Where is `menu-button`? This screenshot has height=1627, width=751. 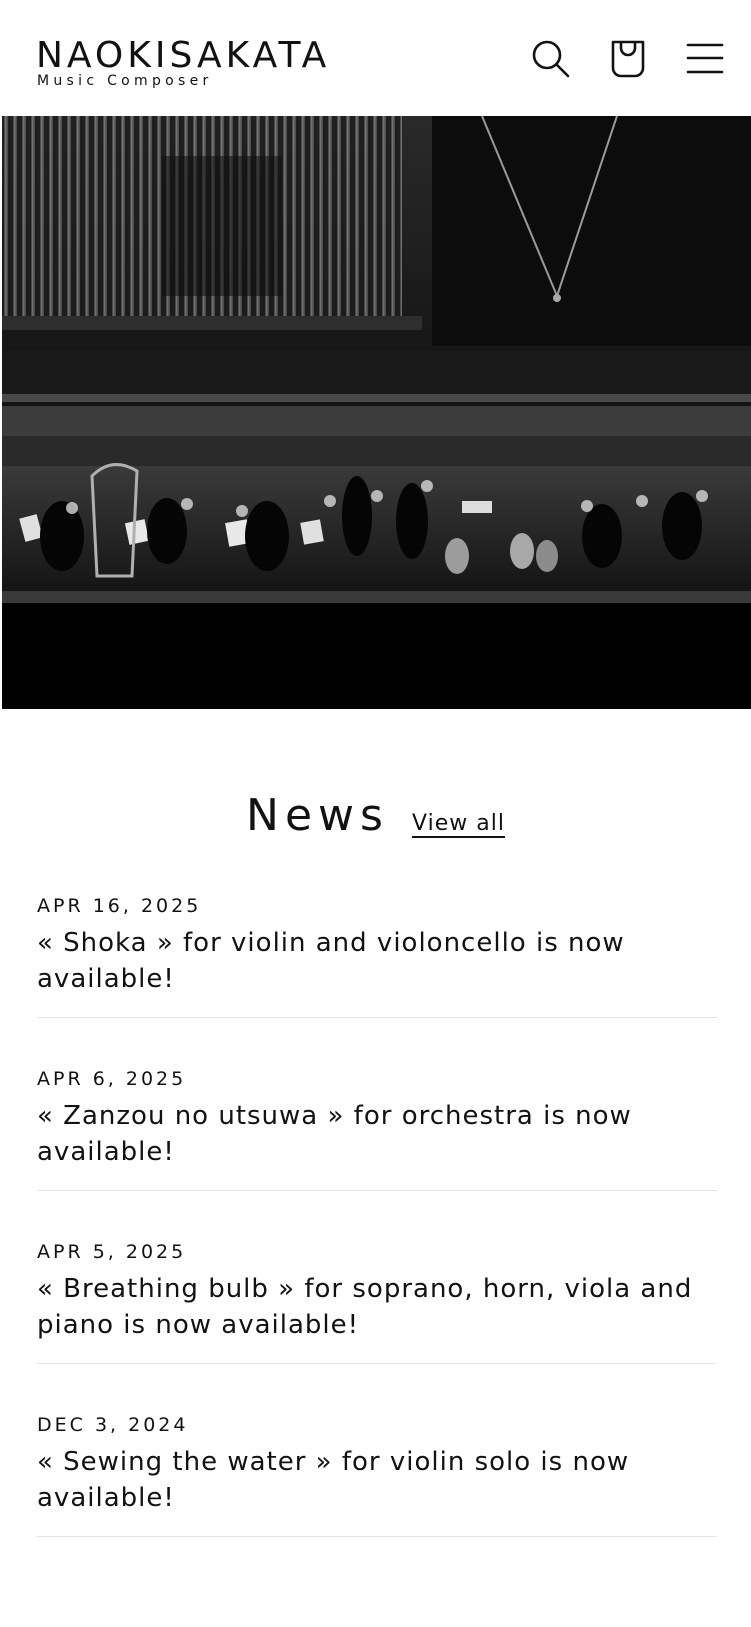
menu-button is located at coordinates (705, 58).